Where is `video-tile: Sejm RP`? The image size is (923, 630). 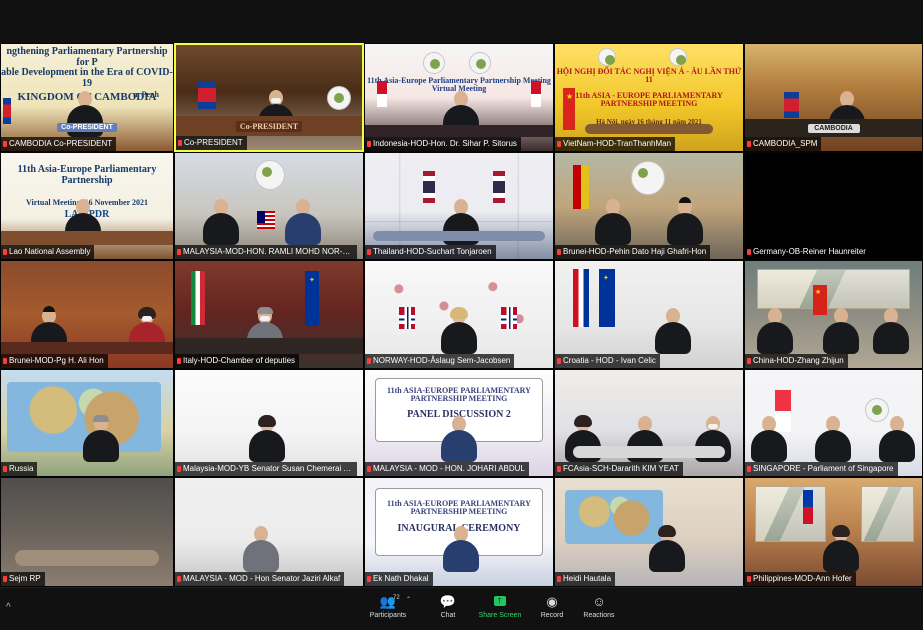
video-tile: Sejm RP is located at coordinates (87, 532).